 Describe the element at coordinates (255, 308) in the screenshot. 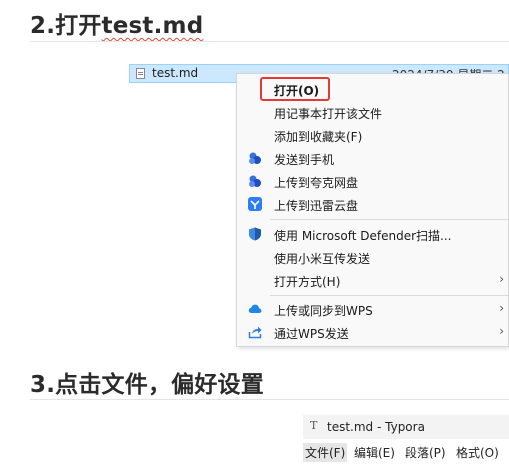

I see `wps-cloud-icon` at that location.